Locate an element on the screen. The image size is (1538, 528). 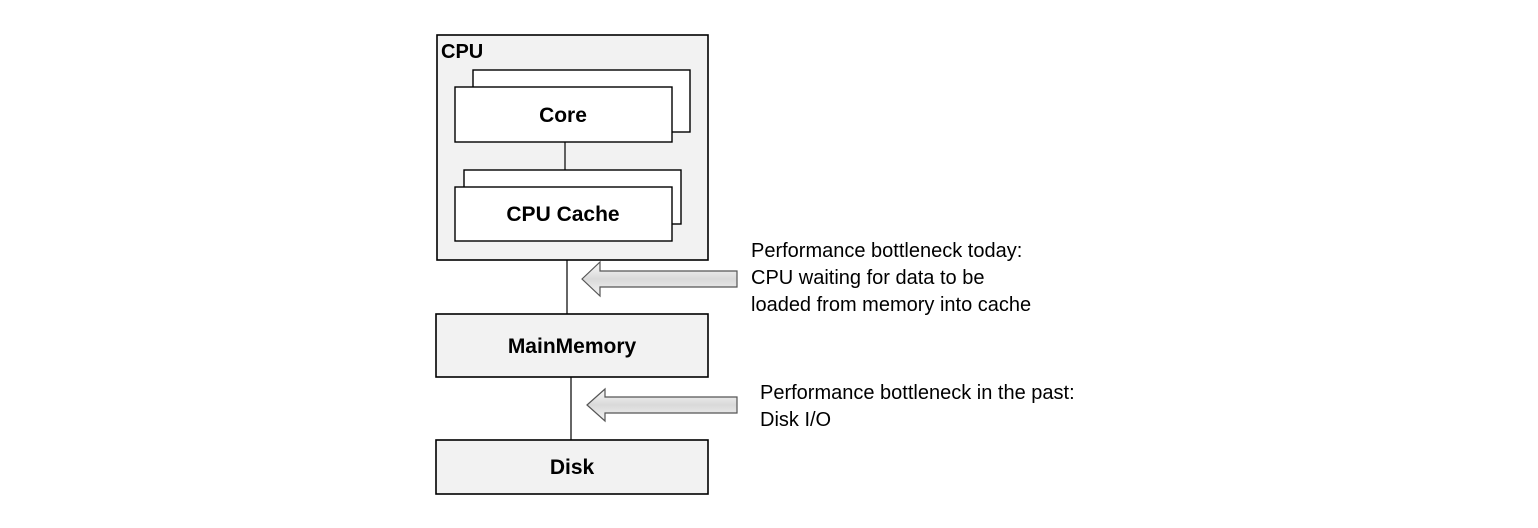
main-memory-box: MainMemory is located at coordinates (572, 345).